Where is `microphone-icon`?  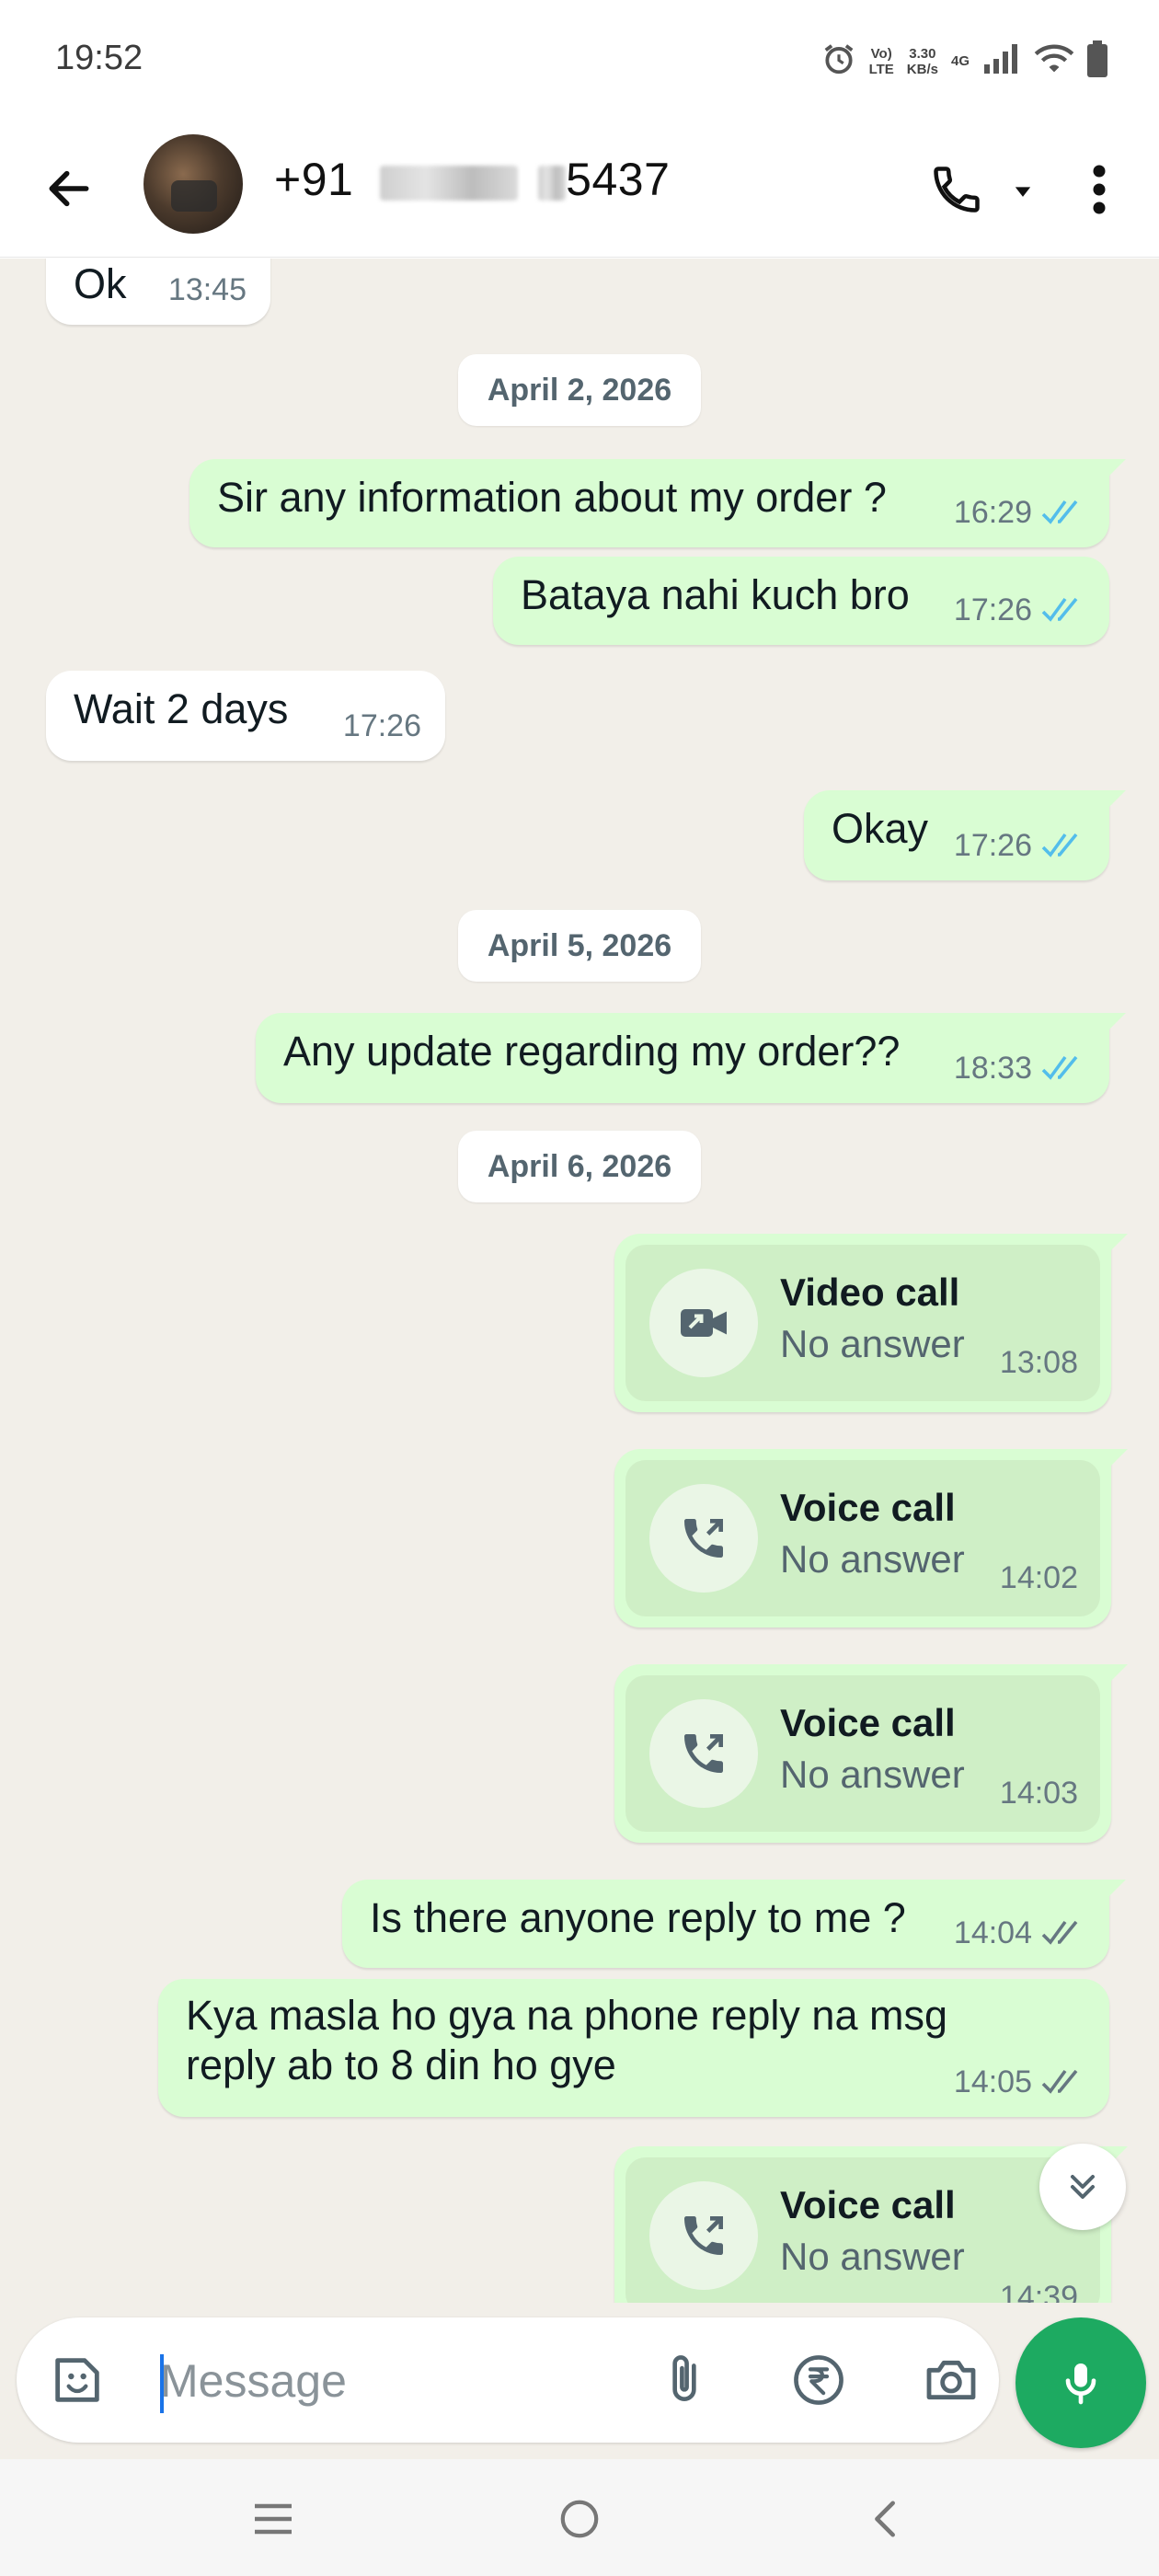
microphone-icon is located at coordinates (1080, 2384).